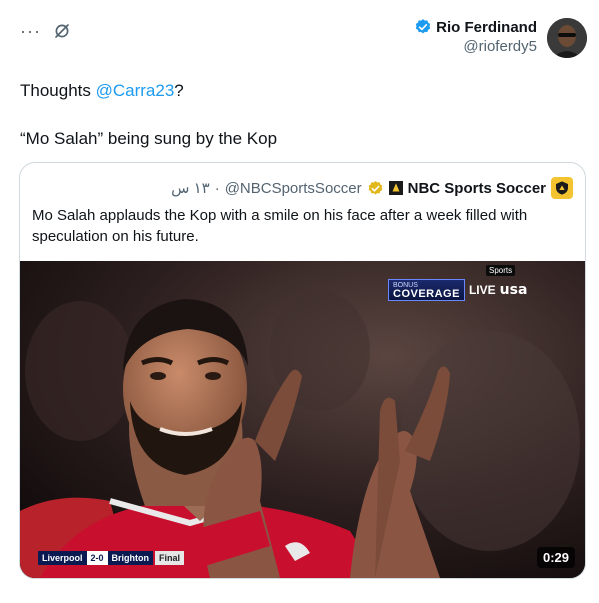 This screenshot has width=599, height=603. Describe the element at coordinates (58, 90) in the screenshot. I see `tweet-line-1-prefix: Thoughts` at that location.